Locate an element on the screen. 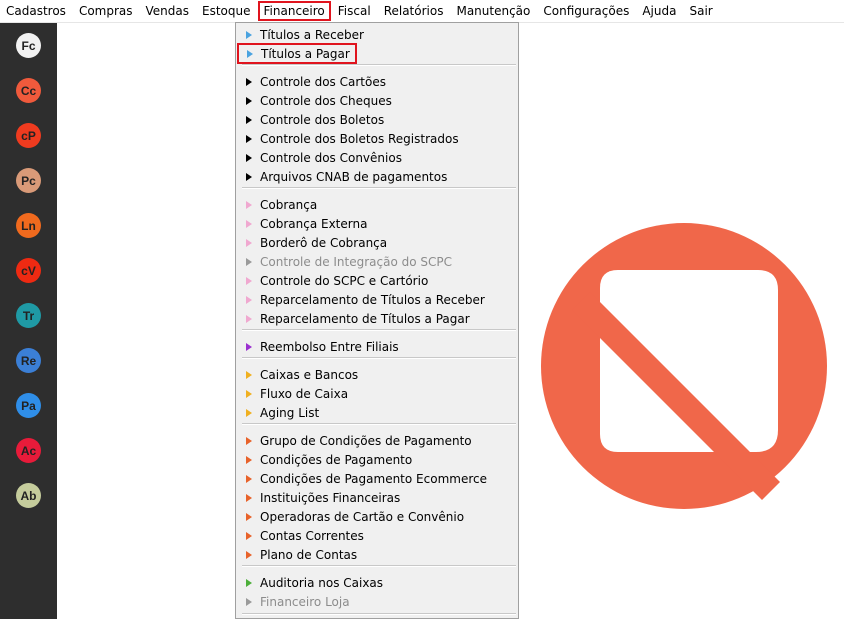 Image resolution: width=844 pixels, height=619 pixels. menu-item: Auditoria nos Caixas is located at coordinates (377, 582).